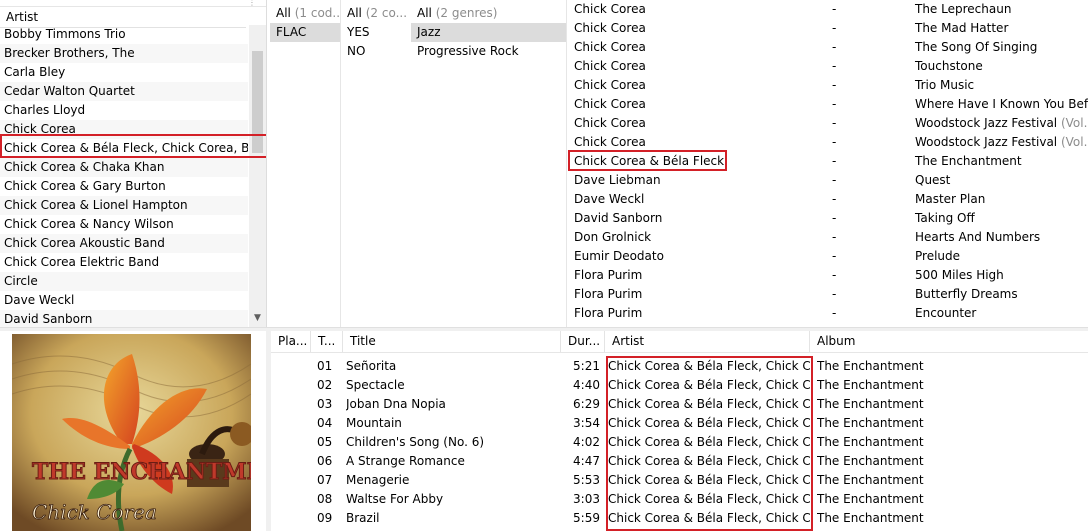 Image resolution: width=1088 pixels, height=531 pixels. What do you see at coordinates (828, 199) in the screenshot?
I see `album-list-row: Dave Weckl - Master Plan` at bounding box center [828, 199].